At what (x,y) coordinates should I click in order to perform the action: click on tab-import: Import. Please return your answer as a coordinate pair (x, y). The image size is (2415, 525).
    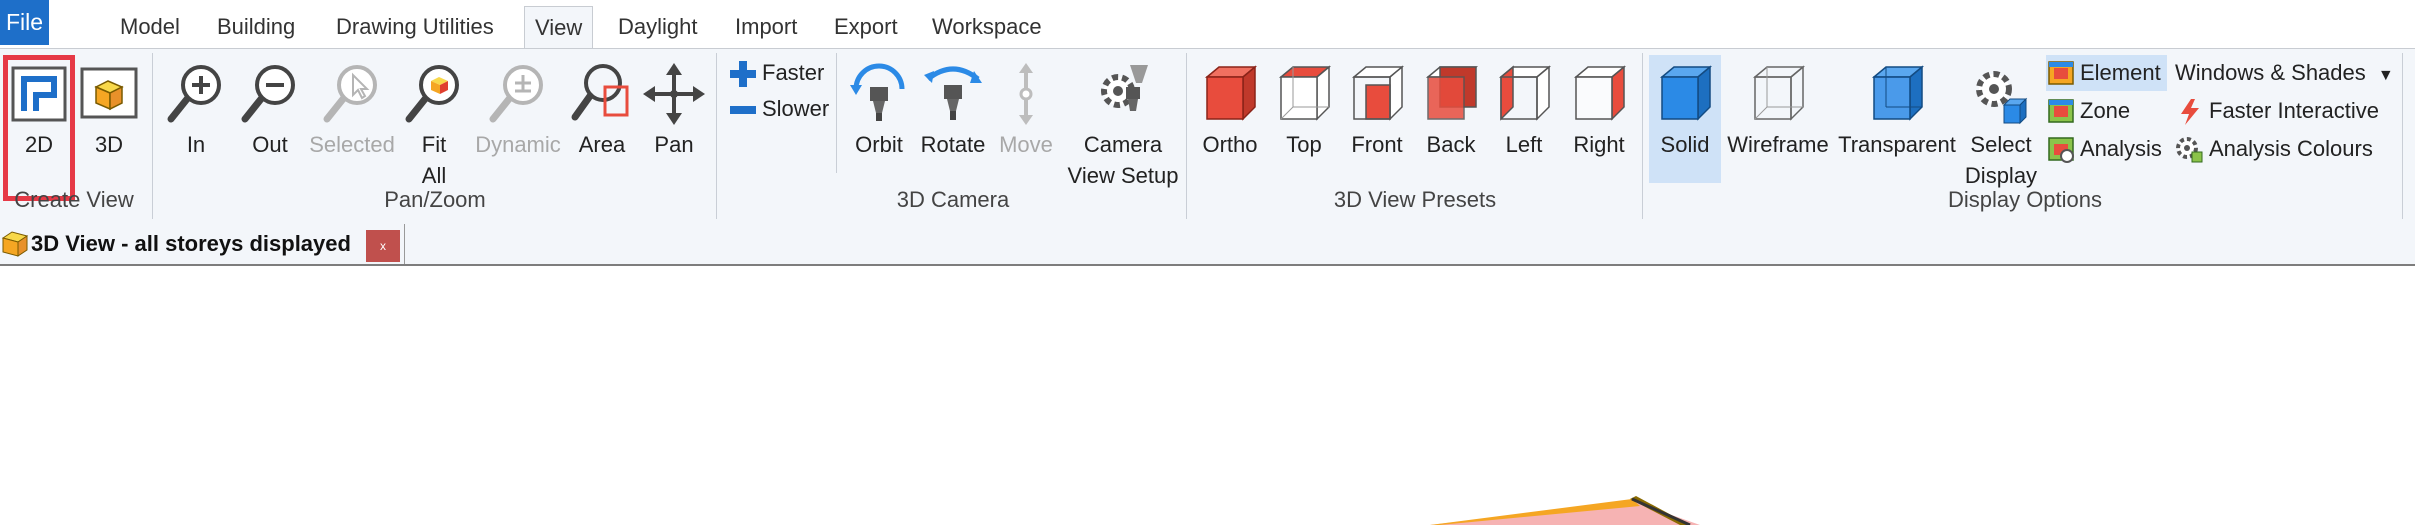
    Looking at the image, I should click on (766, 27).